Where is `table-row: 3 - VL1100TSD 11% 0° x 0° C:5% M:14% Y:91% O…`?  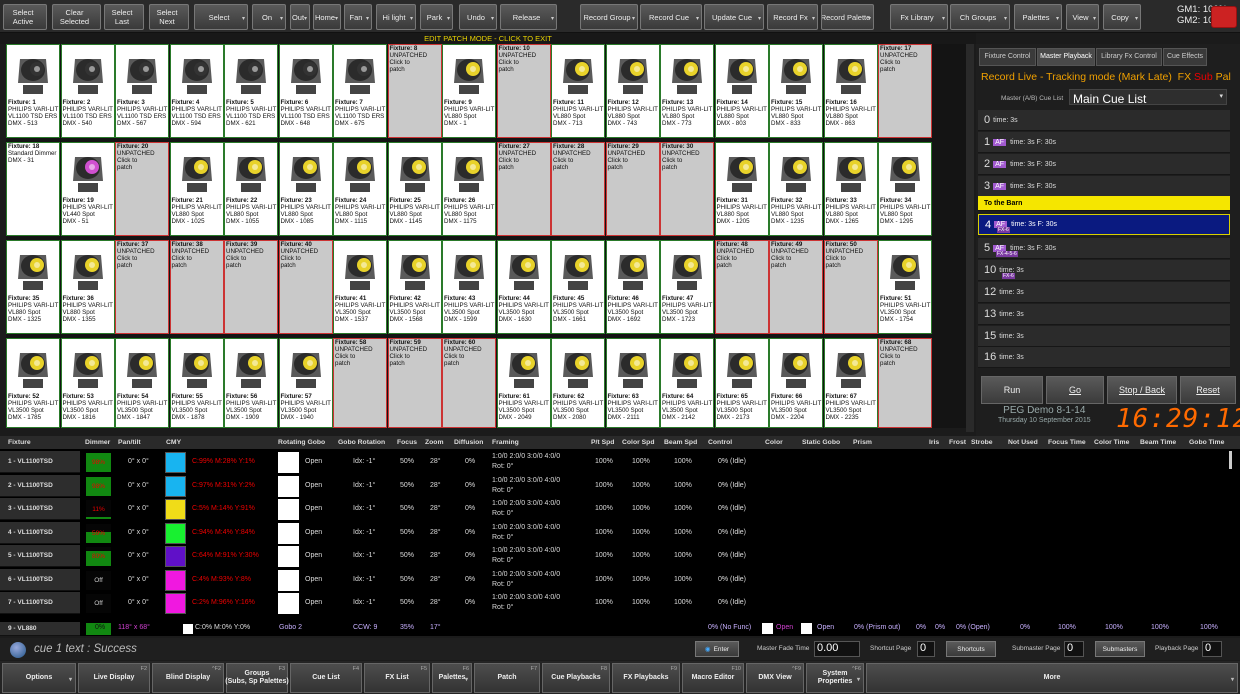
table-row: 3 - VL1100TSD 11% 0° x 0° C:5% M:14% Y:91% O… is located at coordinates (620, 509).